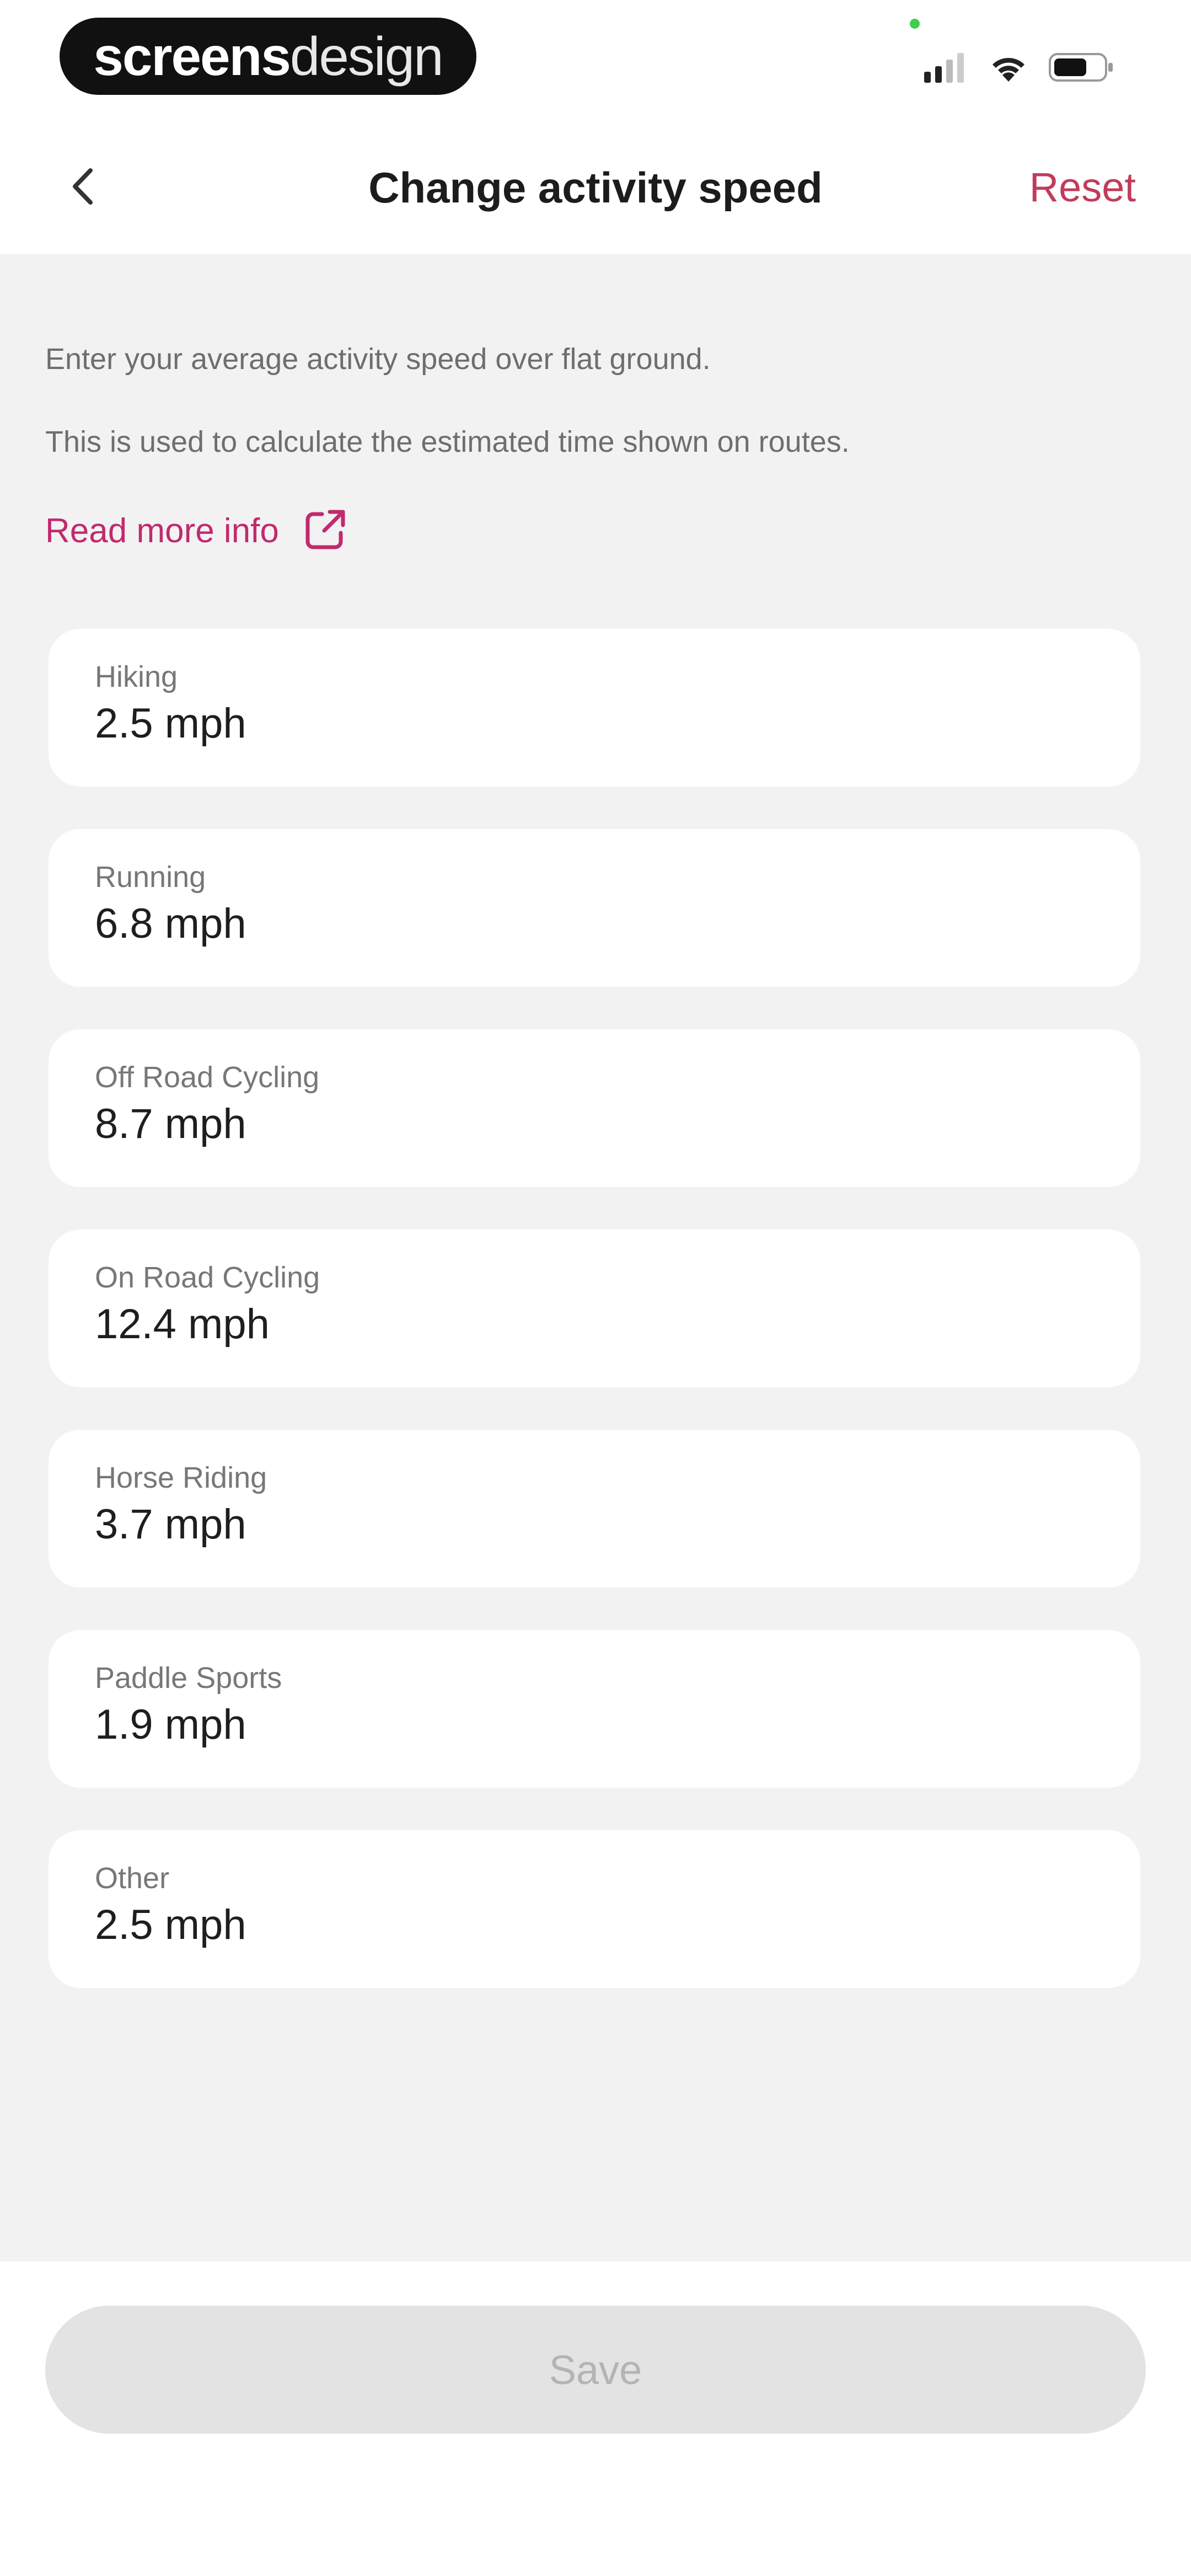  What do you see at coordinates (366, 56) in the screenshot?
I see `brand-logo-part2: design` at bounding box center [366, 56].